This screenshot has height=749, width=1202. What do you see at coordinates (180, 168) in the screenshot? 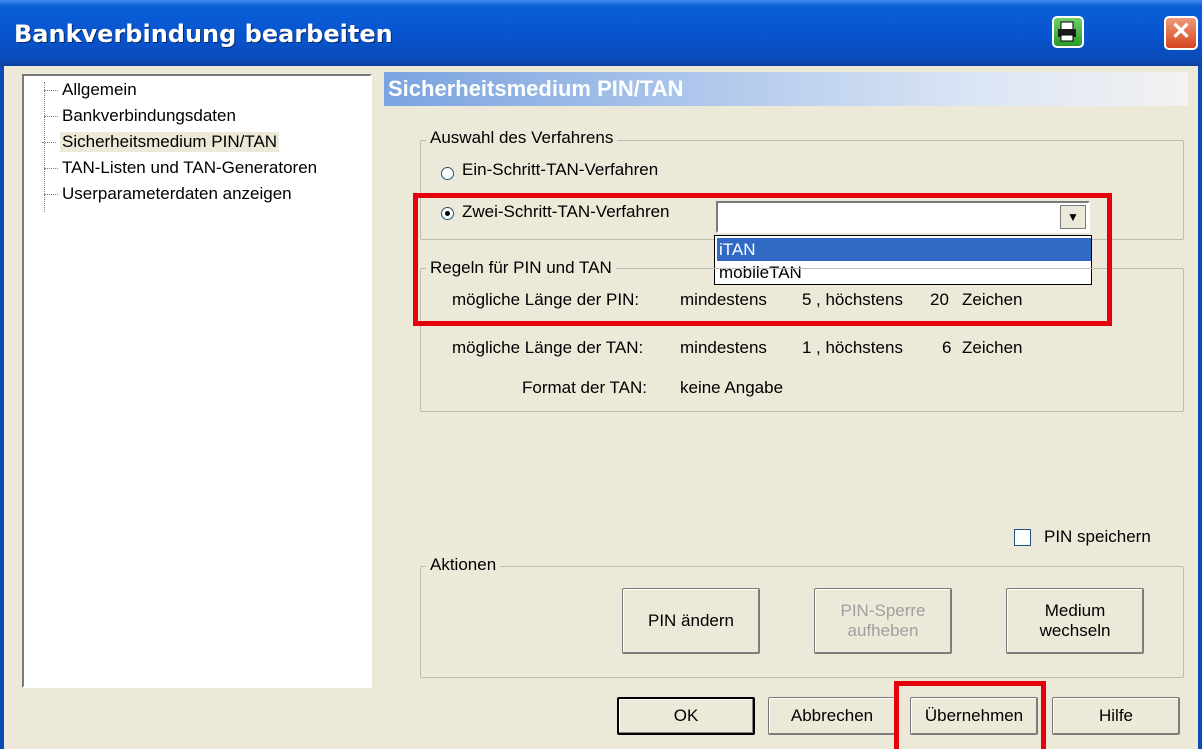
I see `tree-item-tan-listen: TAN-Listen und TAN-Generatoren` at bounding box center [180, 168].